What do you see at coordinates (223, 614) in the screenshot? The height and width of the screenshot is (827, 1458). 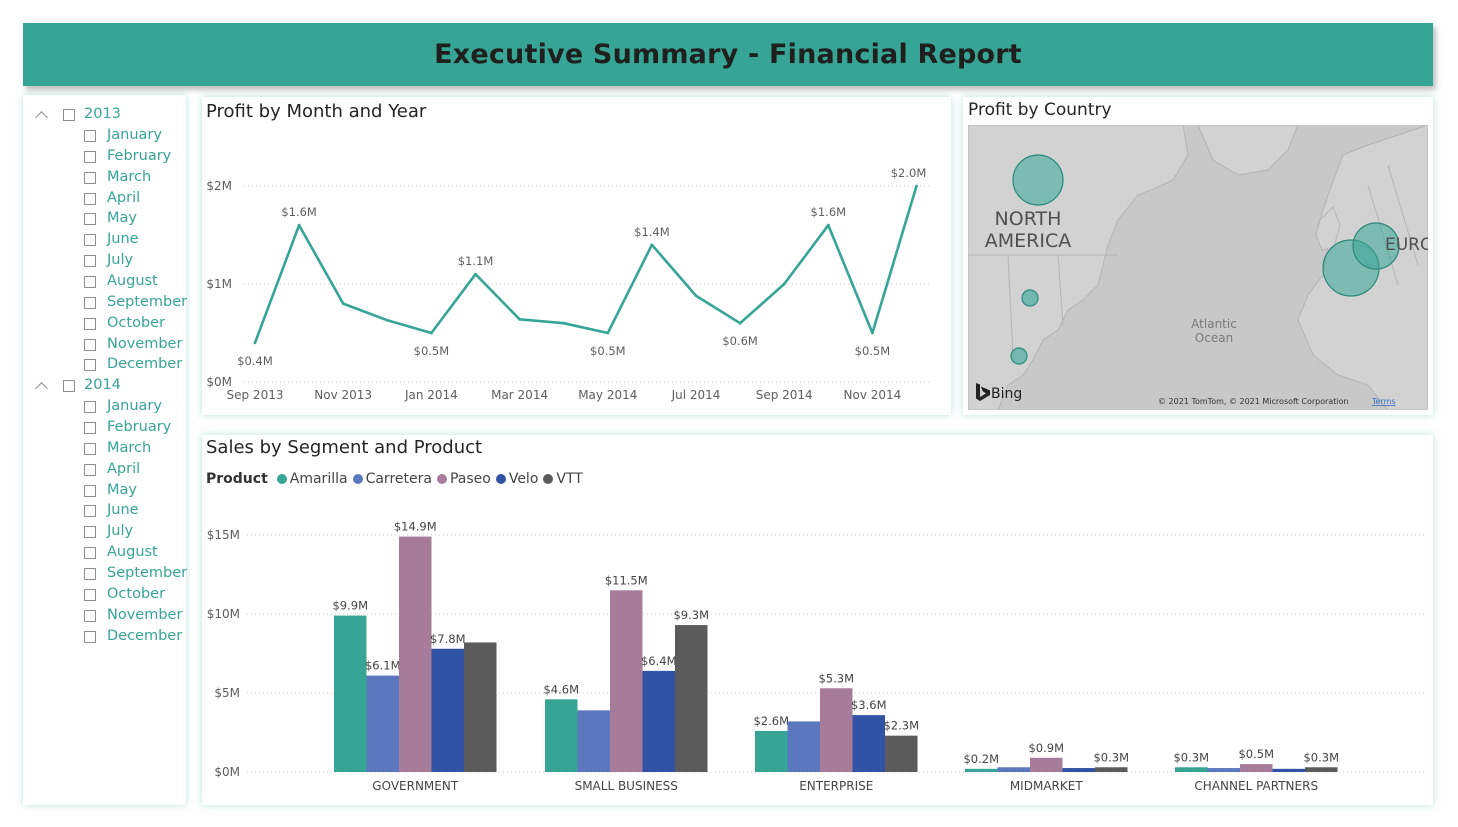 I see `y-tick-label: $10M` at bounding box center [223, 614].